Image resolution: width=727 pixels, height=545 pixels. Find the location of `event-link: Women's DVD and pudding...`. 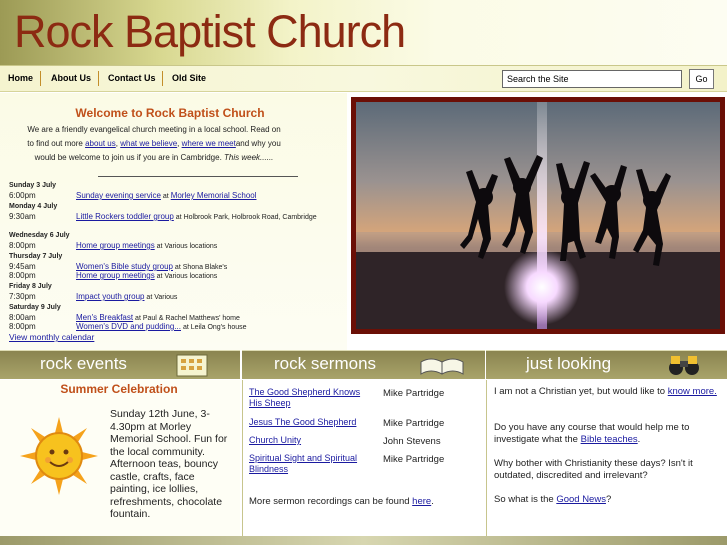

event-link: Women's DVD and pudding... is located at coordinates (128, 326).